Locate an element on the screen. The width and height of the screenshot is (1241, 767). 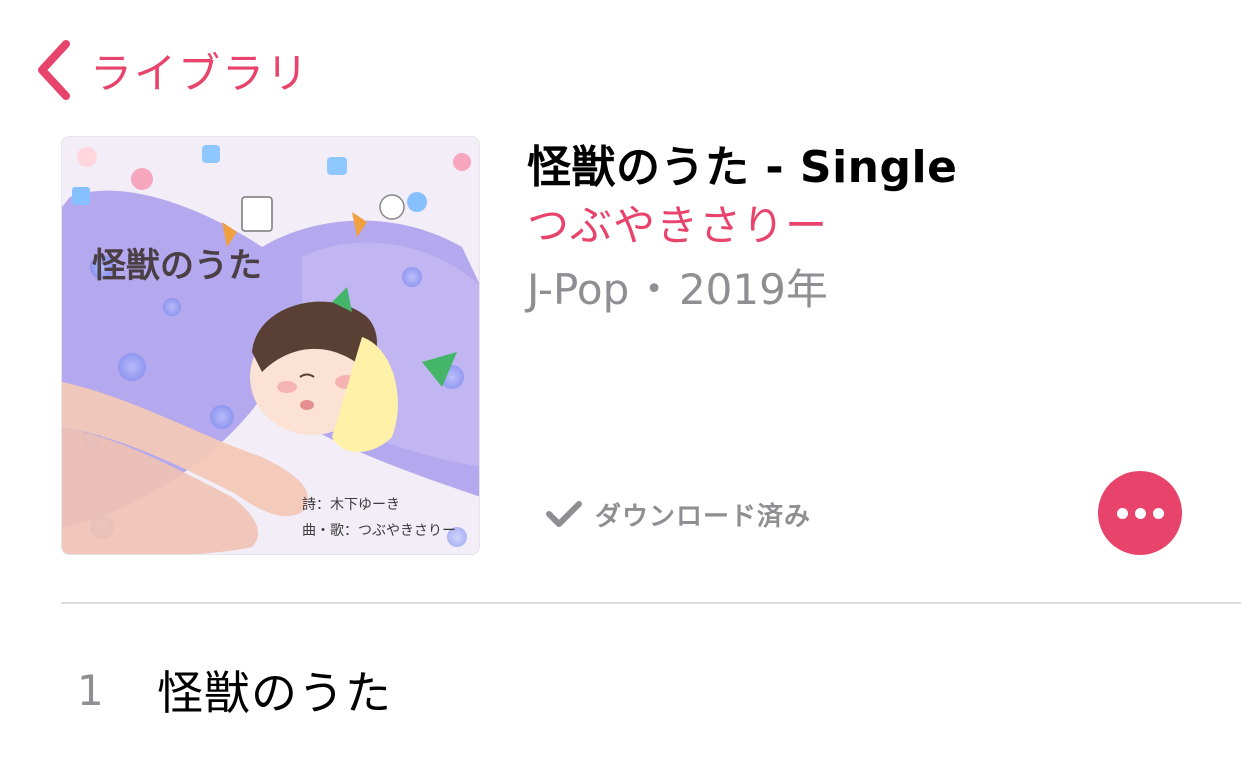
track-title: 怪獣のうた is located at coordinates (274, 693).